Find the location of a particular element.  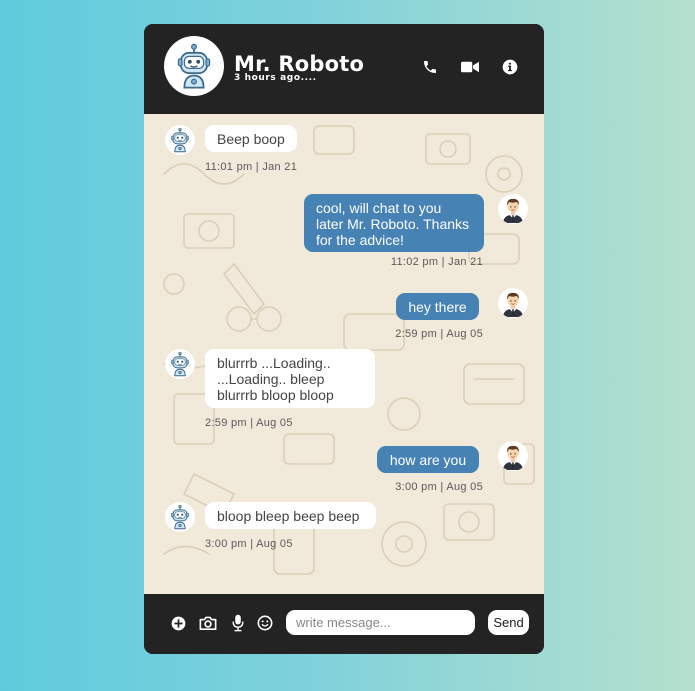

message-bubble-received: bloop bleep beep beep is located at coordinates (290, 515).